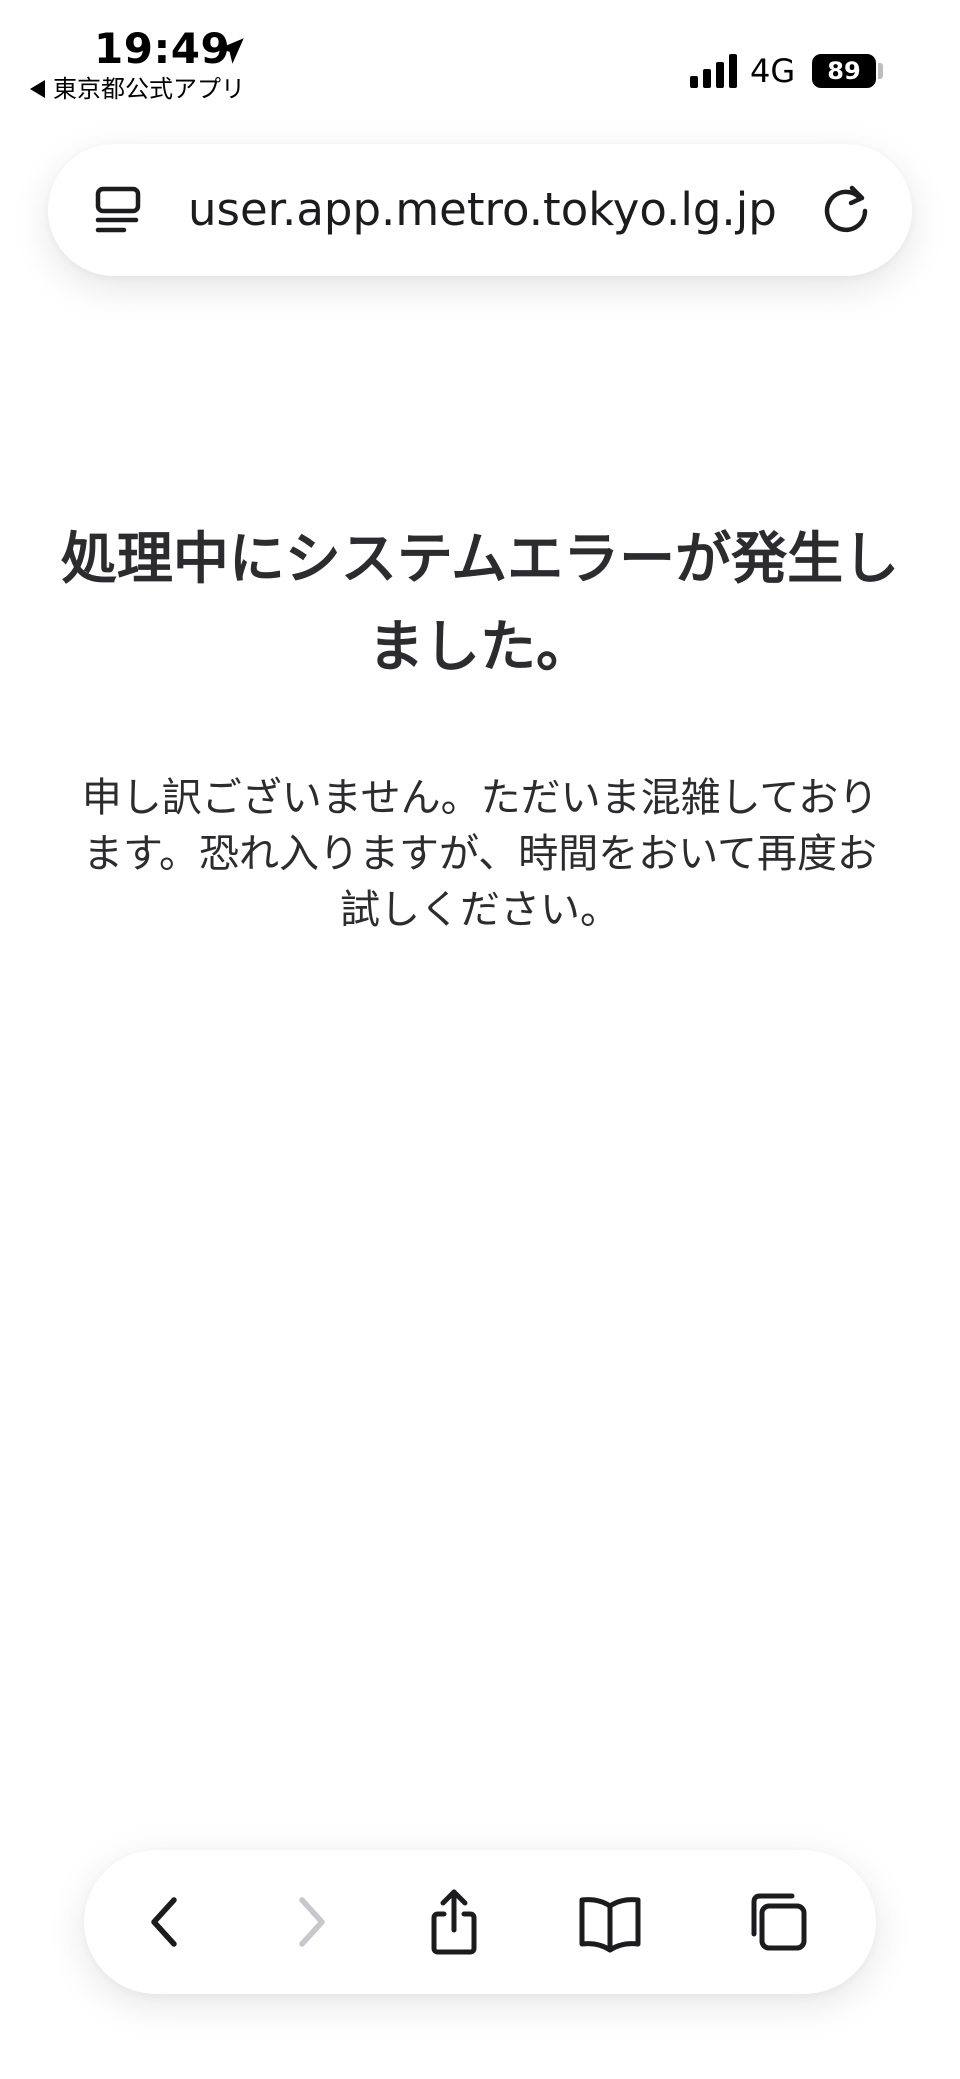 The image size is (960, 2079). I want to click on battery-level: 89, so click(844, 71).